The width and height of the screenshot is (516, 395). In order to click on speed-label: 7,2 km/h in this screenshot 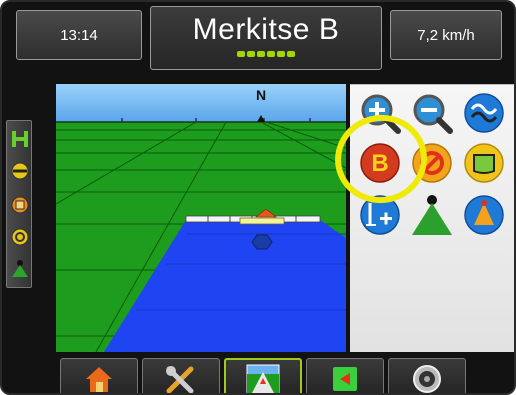, I will do `click(446, 35)`.